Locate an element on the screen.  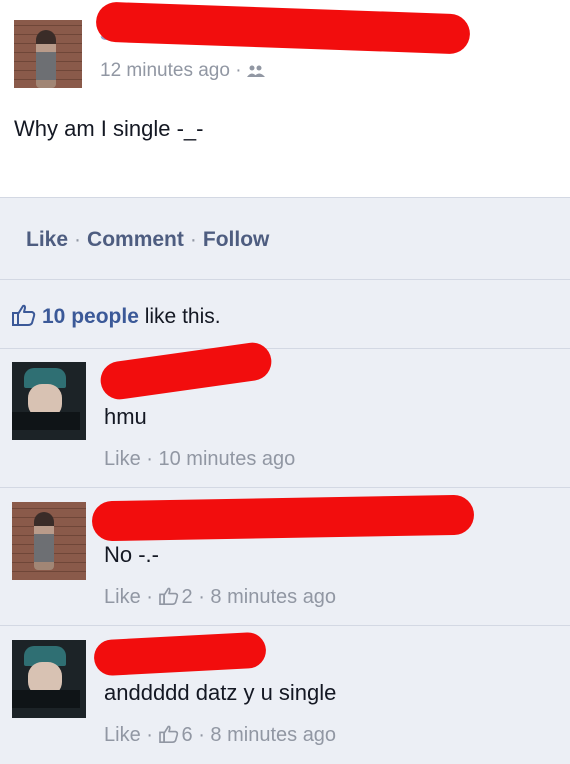
comment-text: No -.- is located at coordinates (131, 554).